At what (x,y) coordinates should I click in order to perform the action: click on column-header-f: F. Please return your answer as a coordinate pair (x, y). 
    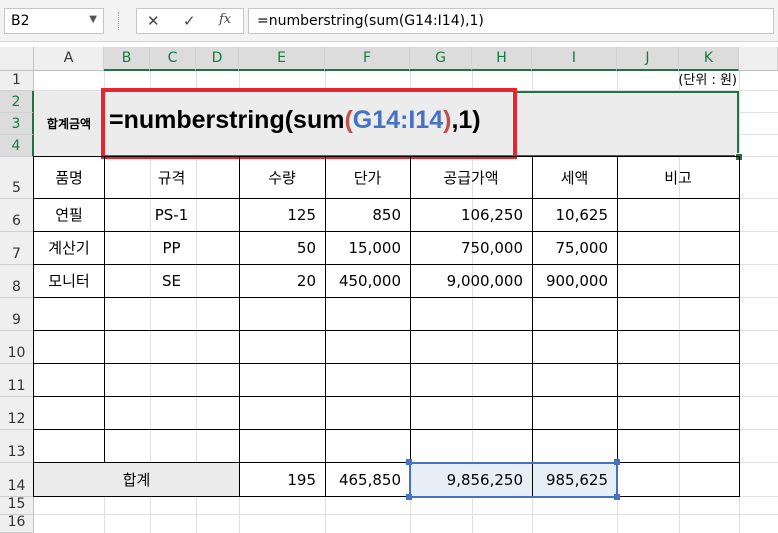
    Looking at the image, I should click on (367, 59).